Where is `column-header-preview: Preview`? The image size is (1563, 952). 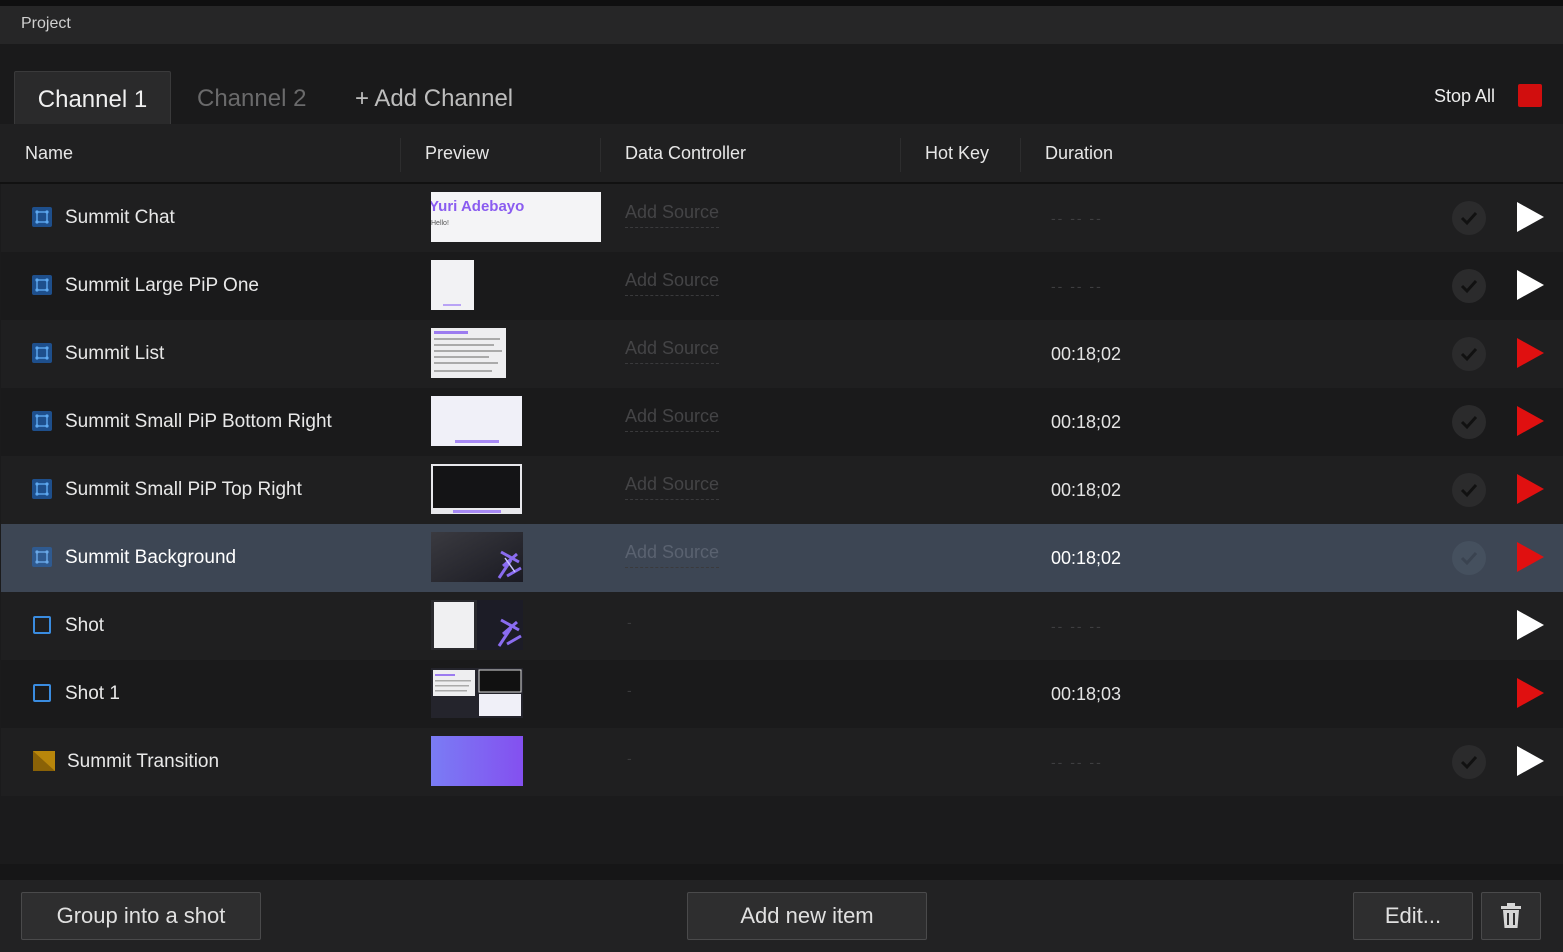
column-header-preview: Preview is located at coordinates (457, 153).